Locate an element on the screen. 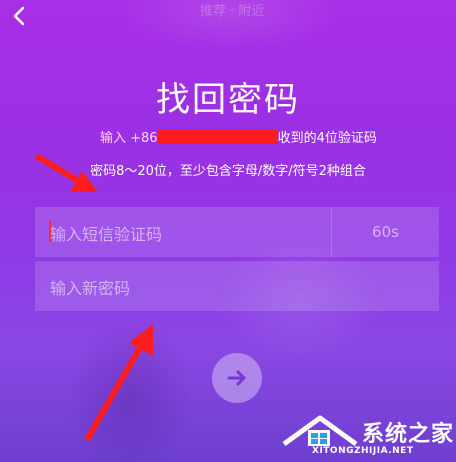  watermark: 系统之家 XITONGZHIJIA.NET is located at coordinates (368, 436).